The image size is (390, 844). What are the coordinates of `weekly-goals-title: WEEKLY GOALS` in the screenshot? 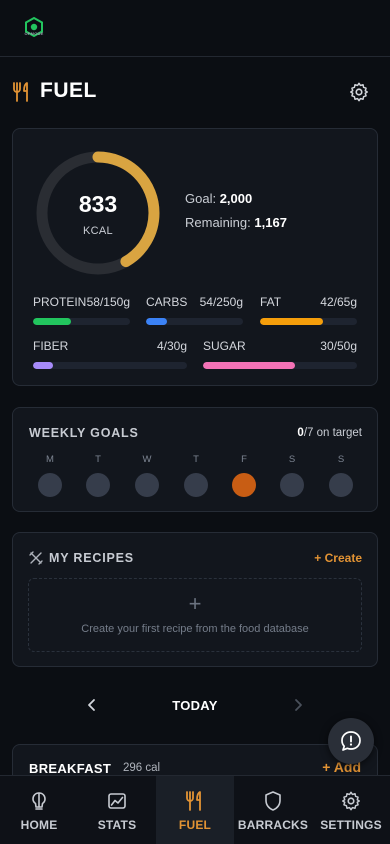 It's located at (84, 433).